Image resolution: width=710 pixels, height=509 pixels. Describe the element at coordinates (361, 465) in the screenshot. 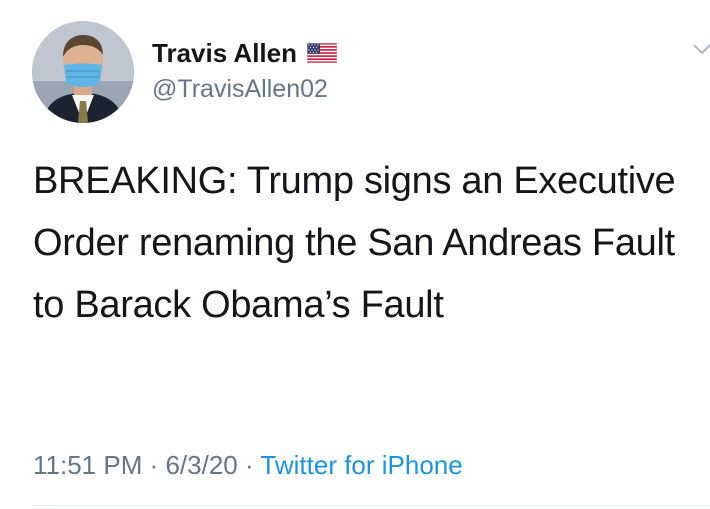

I see `tweet-source-link: Twitter for iPhone` at that location.